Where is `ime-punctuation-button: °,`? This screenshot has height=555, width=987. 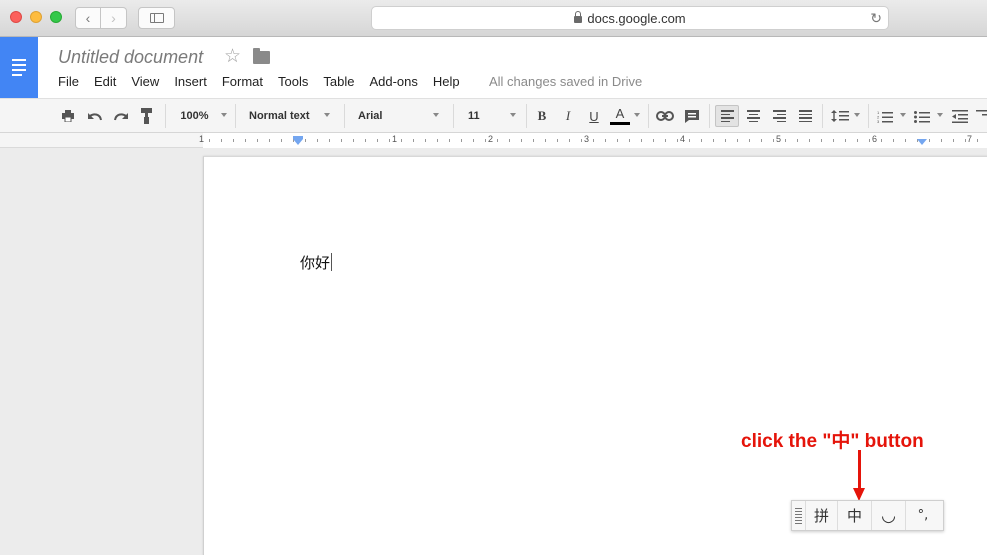 ime-punctuation-button: °, is located at coordinates (923, 515).